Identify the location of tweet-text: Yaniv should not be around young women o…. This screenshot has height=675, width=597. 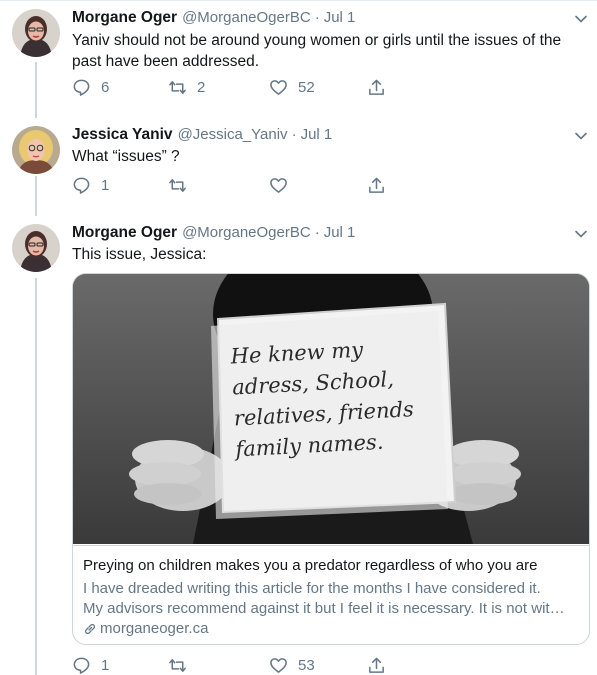
(322, 51).